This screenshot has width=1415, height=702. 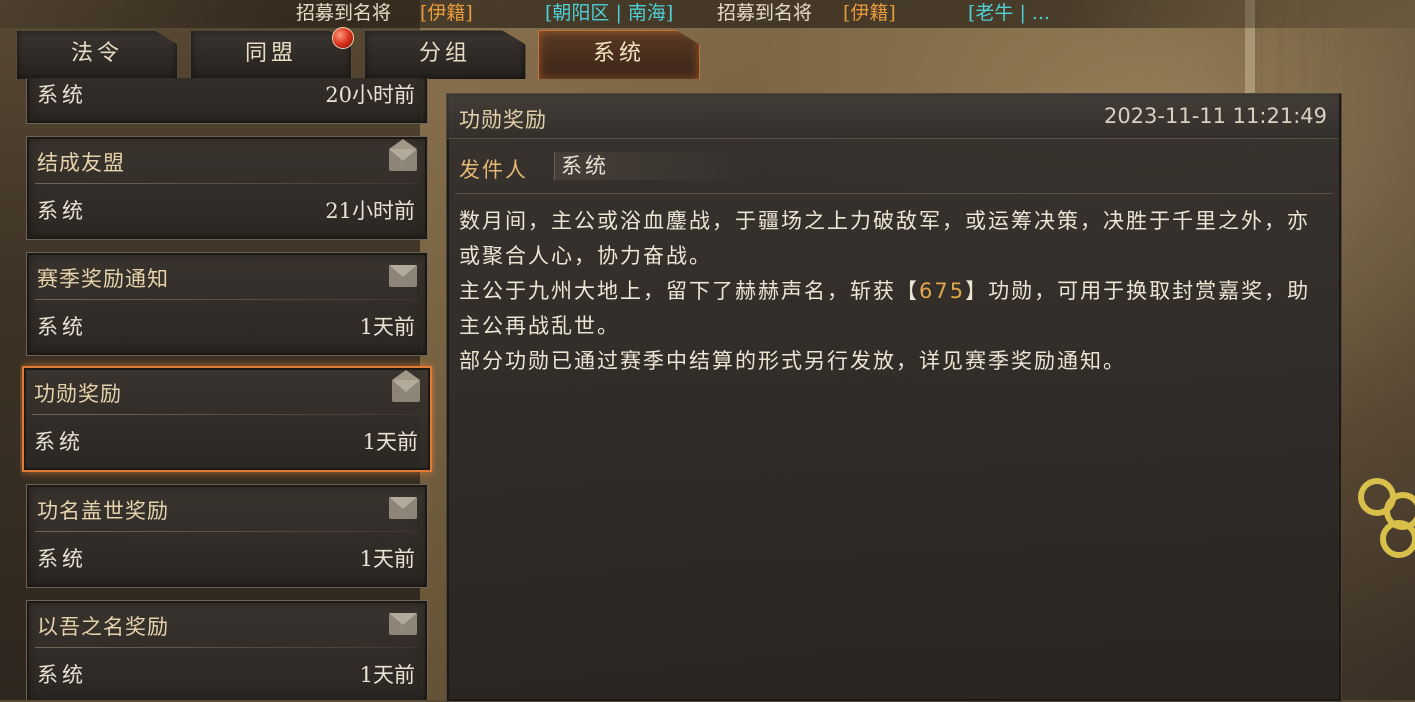 I want to click on mail-item-selected: 功勋奖励 系统 1天前, so click(x=227, y=419).